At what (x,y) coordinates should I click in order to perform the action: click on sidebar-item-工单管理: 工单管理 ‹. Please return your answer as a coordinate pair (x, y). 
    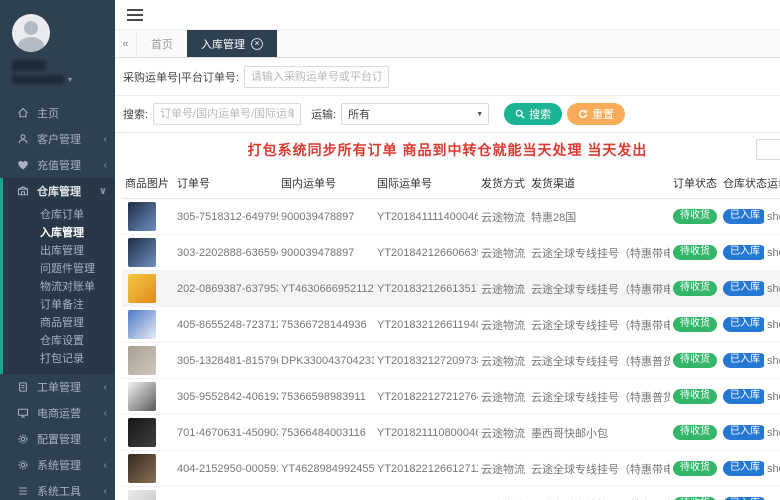
    Looking at the image, I should click on (59, 387).